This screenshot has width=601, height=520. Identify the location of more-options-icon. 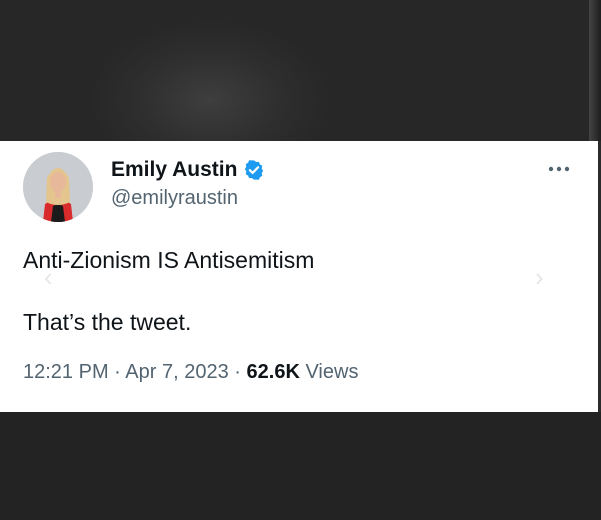
(559, 169).